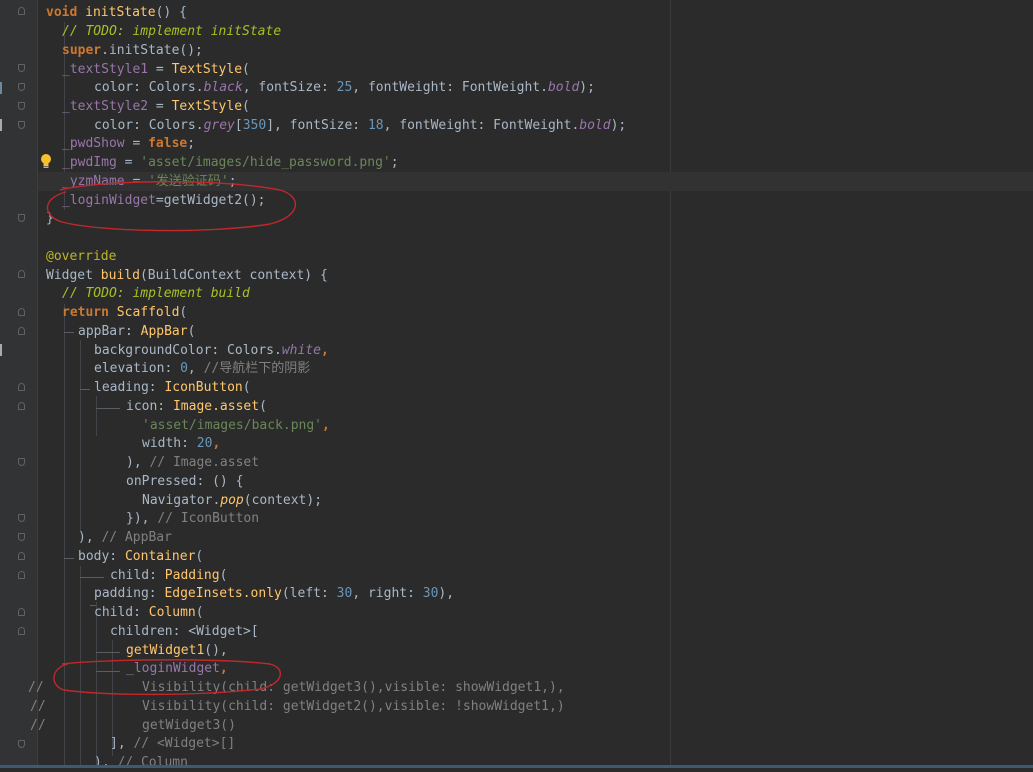 The height and width of the screenshot is (772, 1033). I want to click on code-line: Widget build(BuildContext context) {, so click(187, 275).